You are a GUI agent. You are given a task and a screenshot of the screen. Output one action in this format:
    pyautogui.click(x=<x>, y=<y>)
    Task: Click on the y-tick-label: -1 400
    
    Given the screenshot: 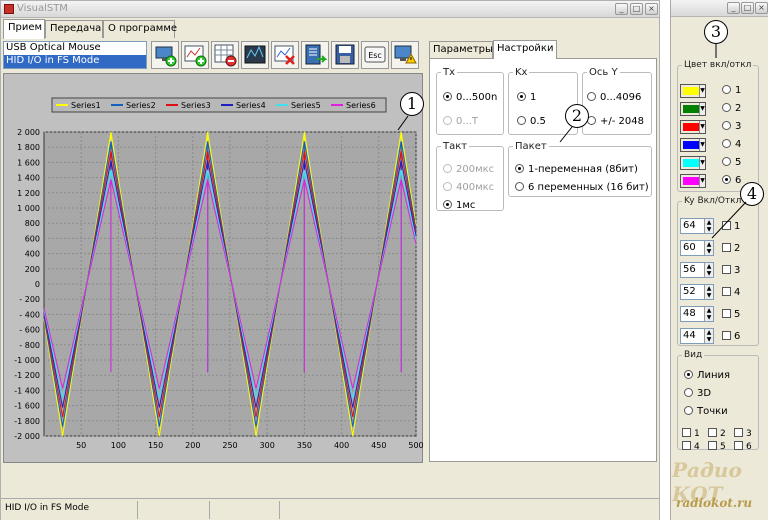 What is the action you would take?
    pyautogui.click(x=27, y=390)
    